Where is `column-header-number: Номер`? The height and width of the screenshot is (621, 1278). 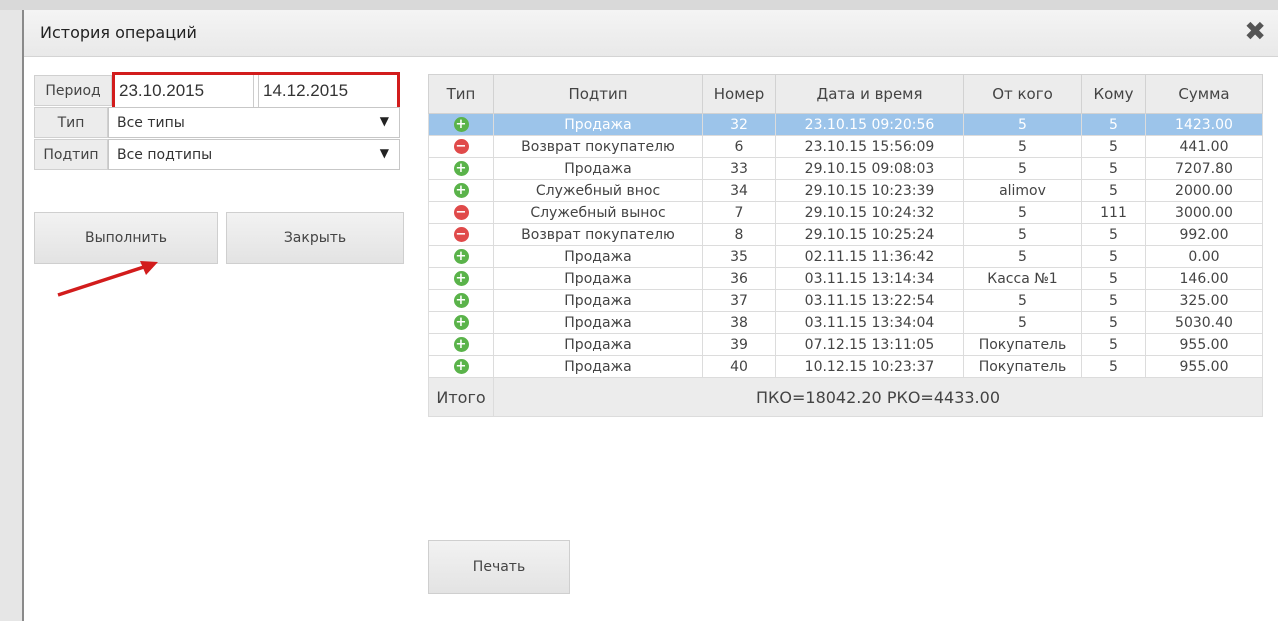
column-header-number: Номер is located at coordinates (739, 94).